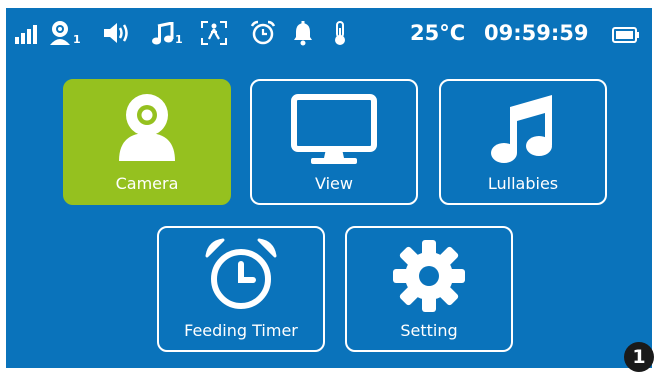 This screenshot has height=374, width=658. I want to click on menu-label-lullabies: Lullabies, so click(523, 183).